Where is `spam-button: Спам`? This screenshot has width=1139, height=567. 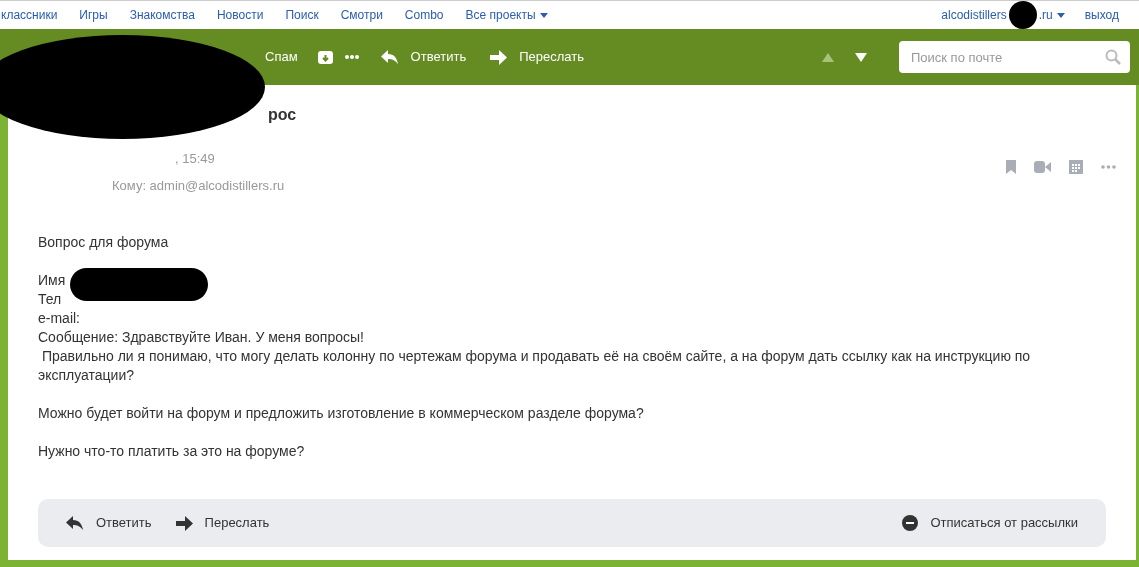 spam-button: Спам is located at coordinates (281, 57).